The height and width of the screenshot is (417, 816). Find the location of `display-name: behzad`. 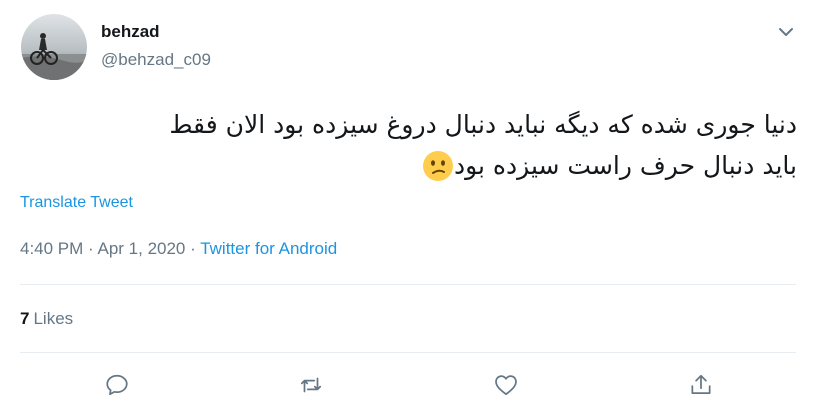

display-name: behzad is located at coordinates (130, 32).